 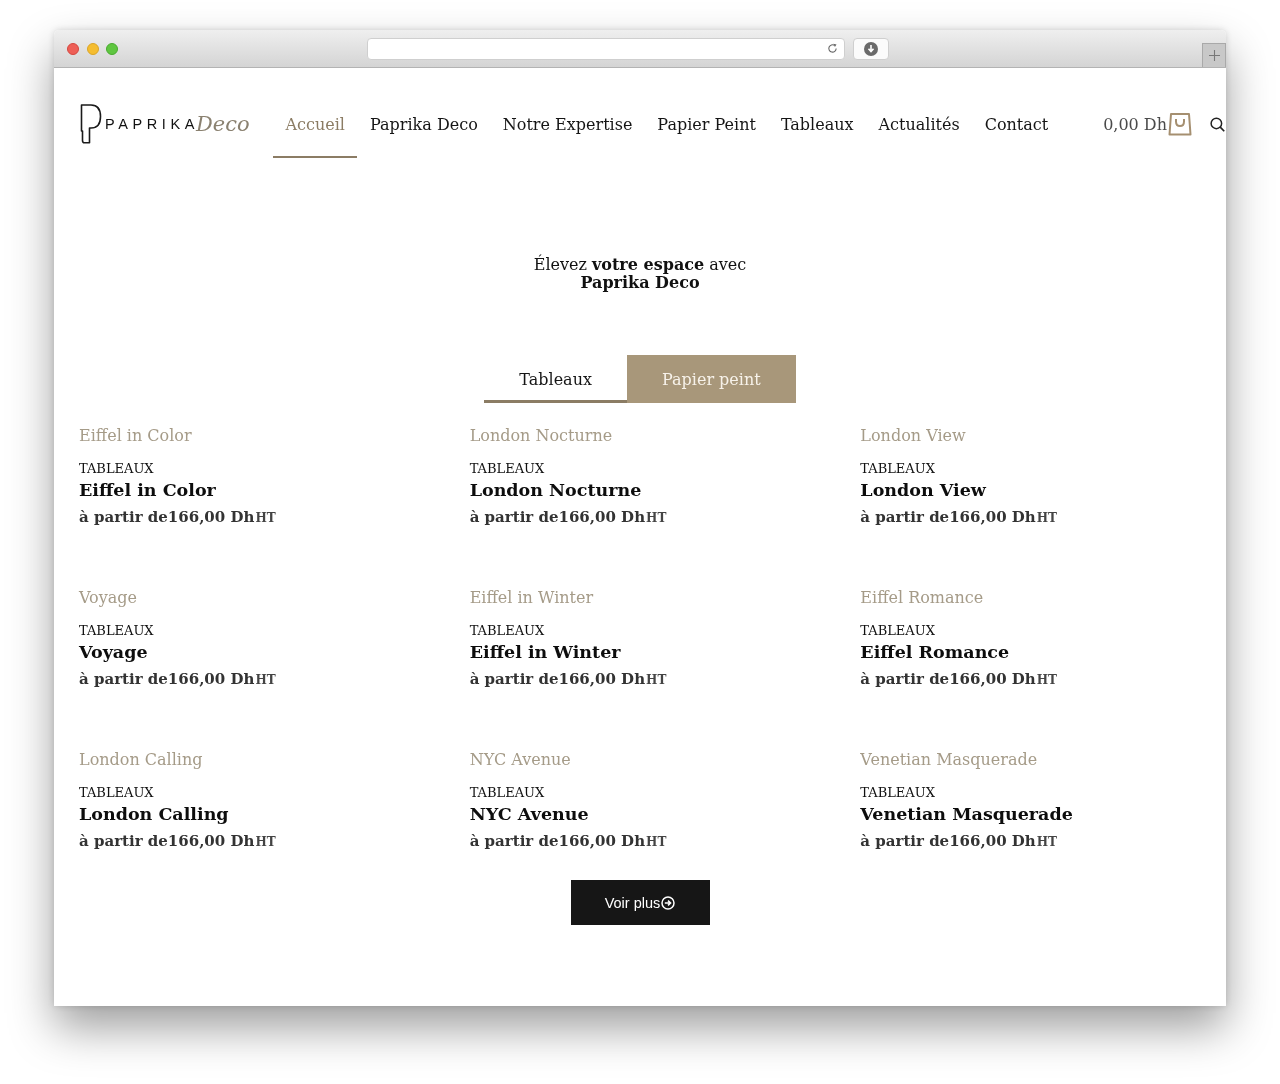 I want to click on plus-icon, so click(x=1214, y=55).